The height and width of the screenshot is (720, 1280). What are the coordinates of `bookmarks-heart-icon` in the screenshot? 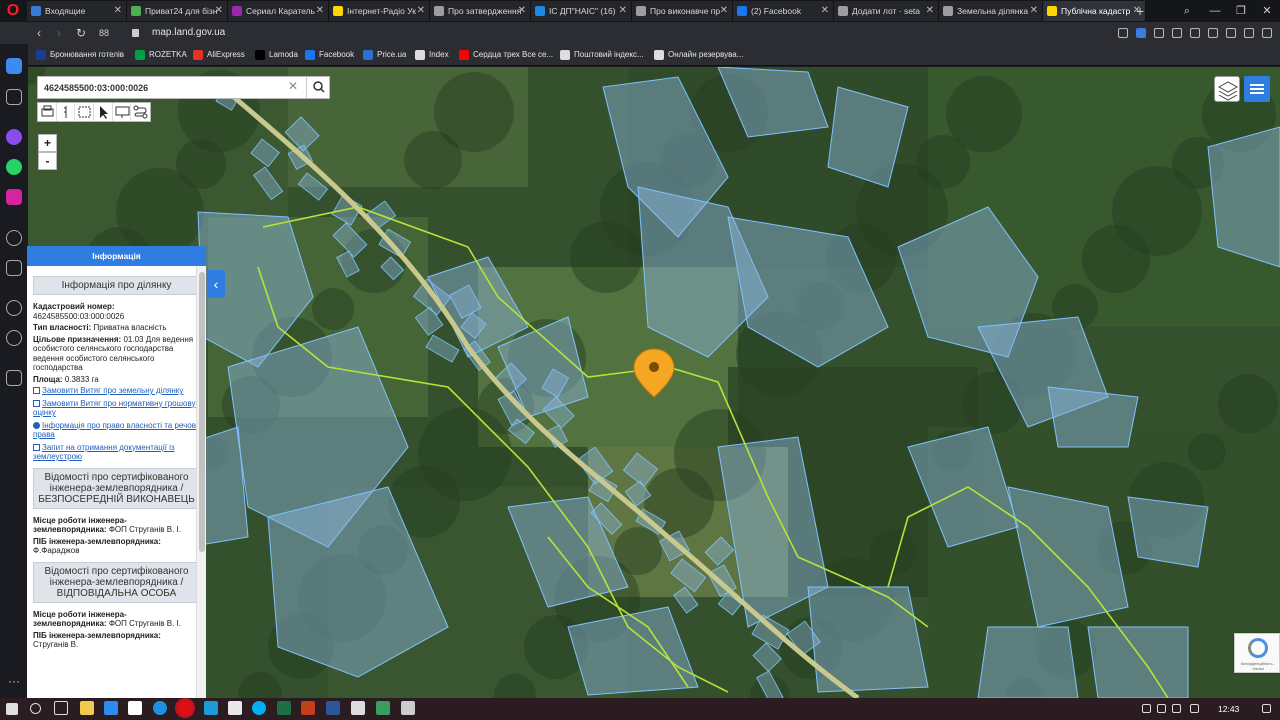 It's located at (14, 308).